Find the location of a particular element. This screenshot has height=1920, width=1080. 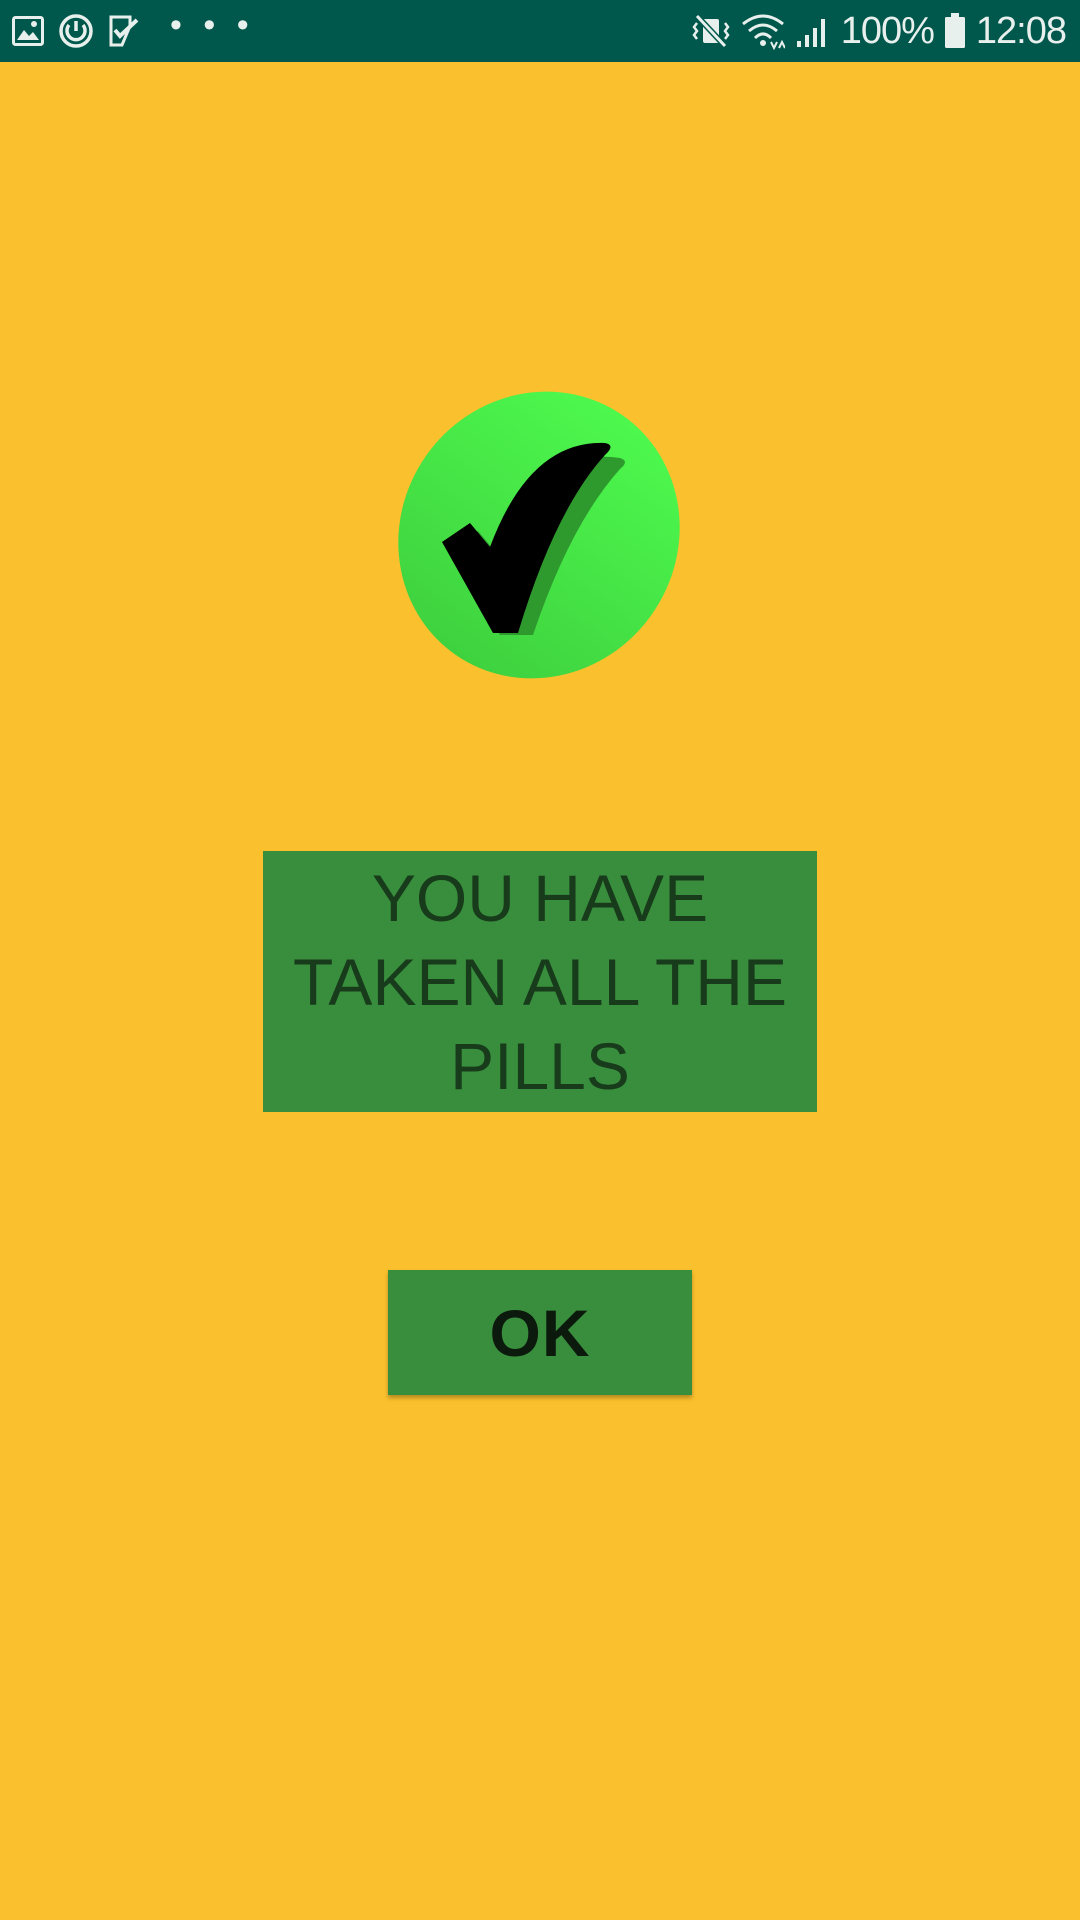

gallery-icon is located at coordinates (28, 31).